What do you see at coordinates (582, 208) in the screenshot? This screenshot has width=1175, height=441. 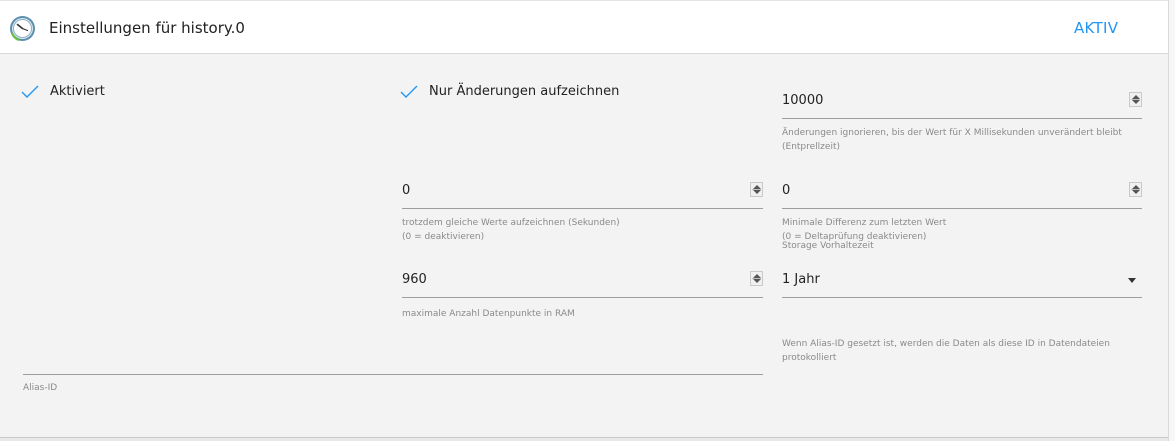 I see `same-values-underline` at bounding box center [582, 208].